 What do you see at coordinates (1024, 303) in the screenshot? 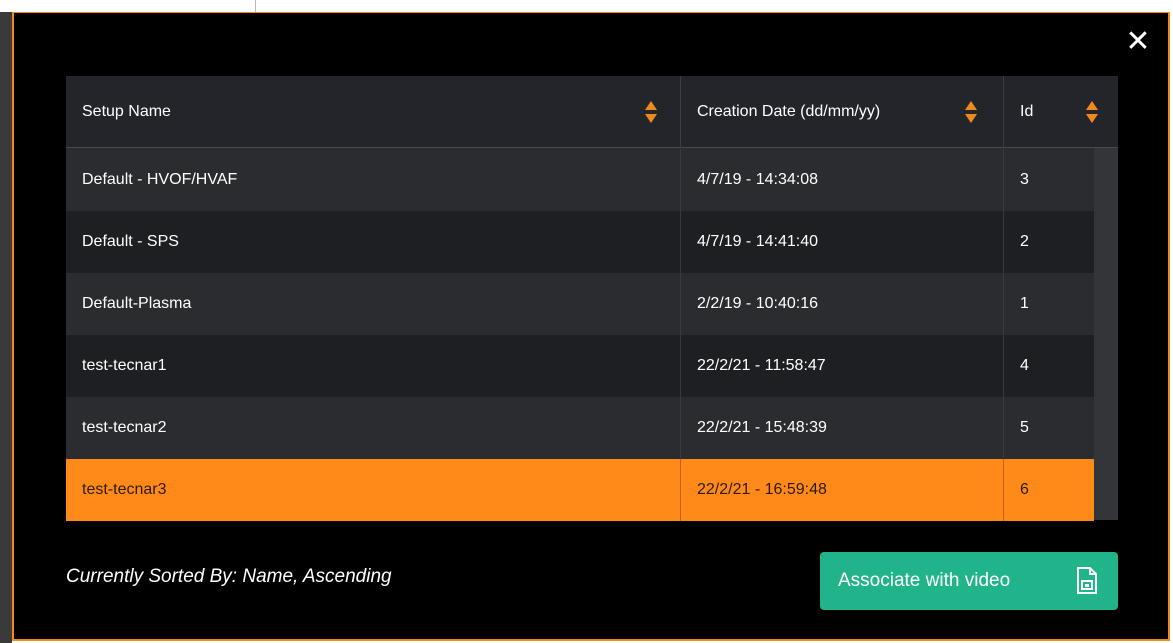
I see `cell-id: 1` at bounding box center [1024, 303].